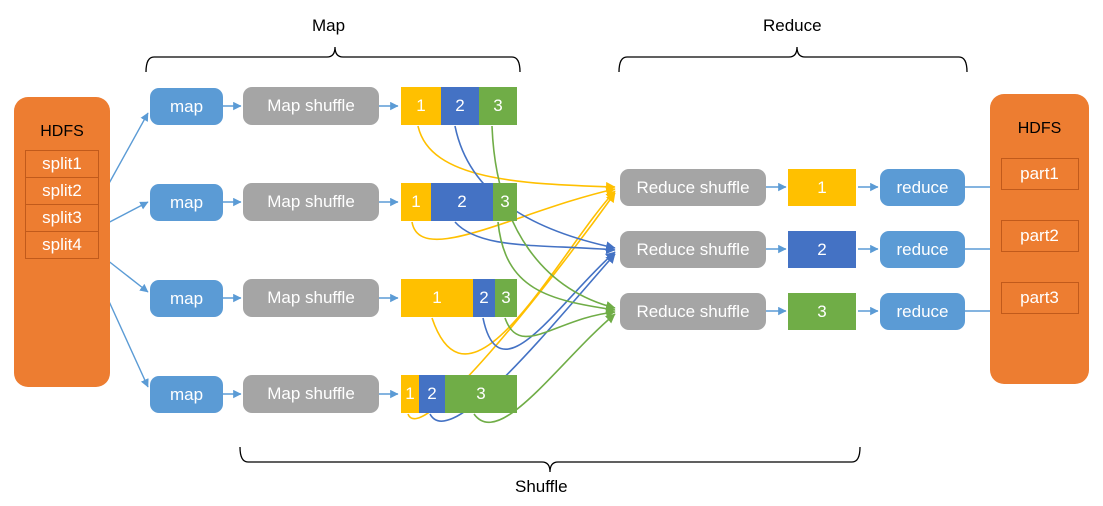  What do you see at coordinates (416, 202) in the screenshot?
I see `partition-bar-2-segment-1: 1` at bounding box center [416, 202].